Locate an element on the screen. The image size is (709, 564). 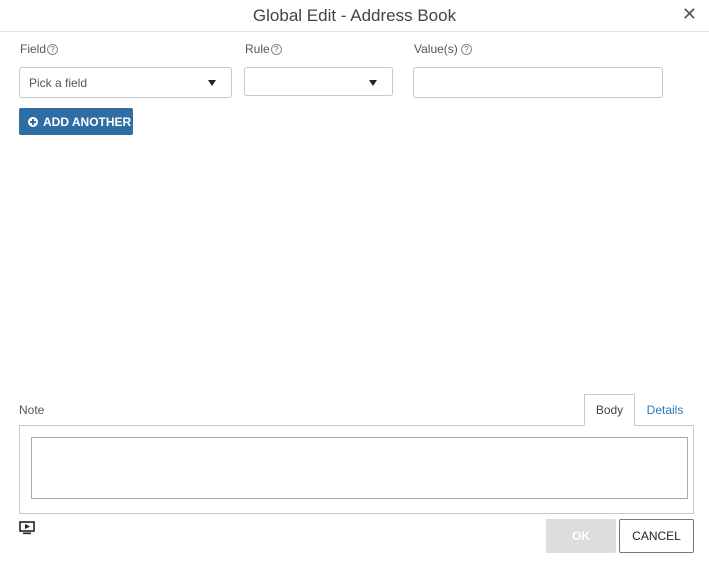
dialog-title: Global Edit - Address Book is located at coordinates (354, 15).